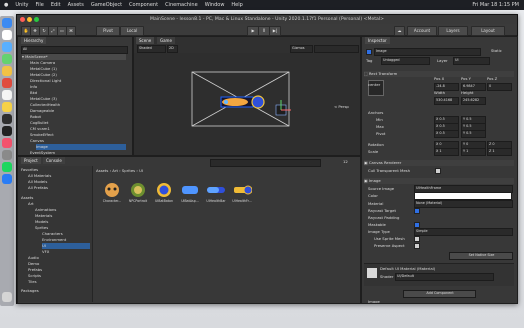  What do you see at coordinates (236, 5) in the screenshot?
I see `menu-help: Help` at bounding box center [236, 5].